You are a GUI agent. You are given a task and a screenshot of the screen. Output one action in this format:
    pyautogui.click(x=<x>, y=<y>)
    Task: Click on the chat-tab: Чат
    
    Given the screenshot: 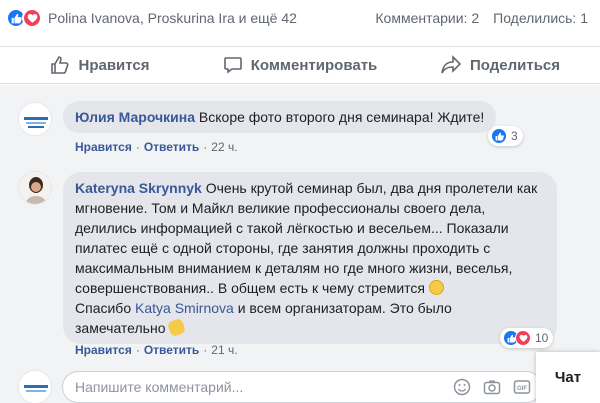 What is the action you would take?
    pyautogui.click(x=568, y=377)
    